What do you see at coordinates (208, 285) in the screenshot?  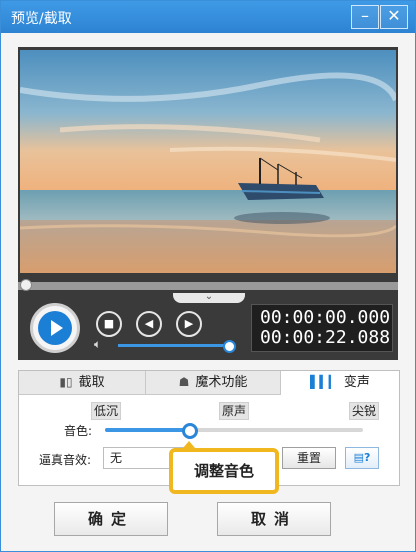 I see `seek-bar` at bounding box center [208, 285].